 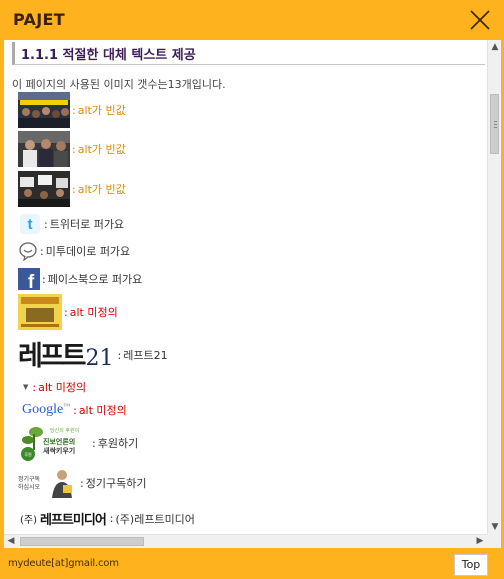 I want to click on scroll-right-button: ▶, so click(x=480, y=541).